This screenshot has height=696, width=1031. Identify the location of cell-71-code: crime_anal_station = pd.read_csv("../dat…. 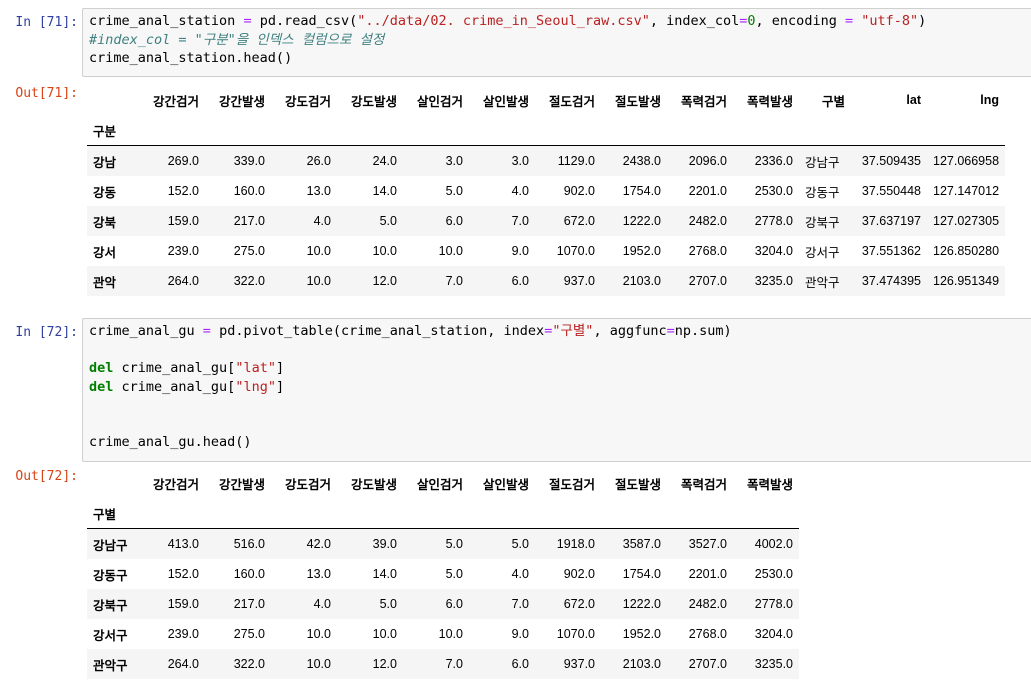
(557, 40).